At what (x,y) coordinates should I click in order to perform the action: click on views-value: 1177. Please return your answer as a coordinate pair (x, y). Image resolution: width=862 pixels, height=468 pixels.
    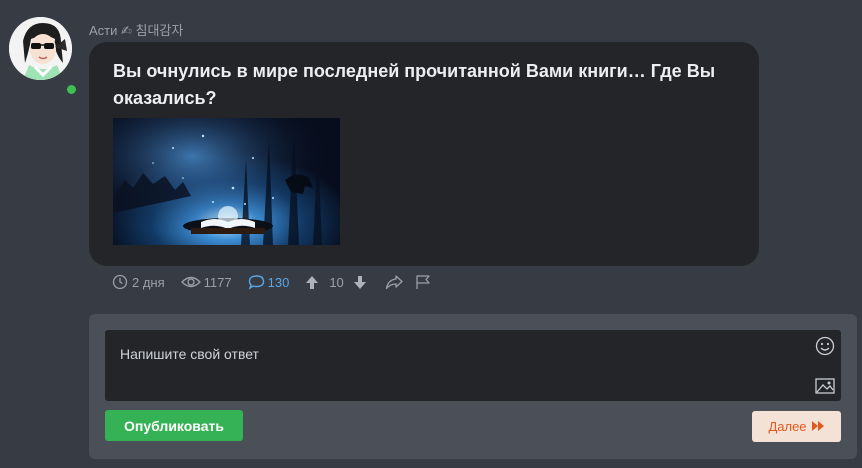
    Looking at the image, I should click on (217, 282).